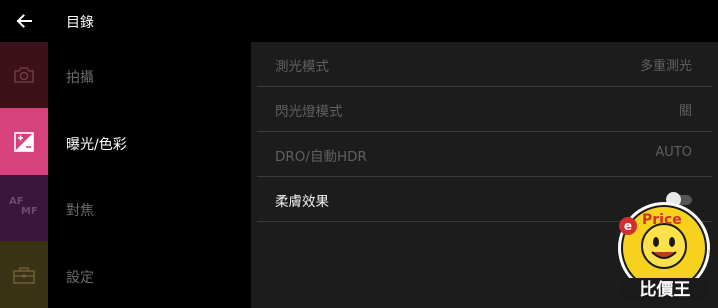 Image resolution: width=718 pixels, height=308 pixels. Describe the element at coordinates (29, 211) in the screenshot. I see `mf-text: MF` at that location.